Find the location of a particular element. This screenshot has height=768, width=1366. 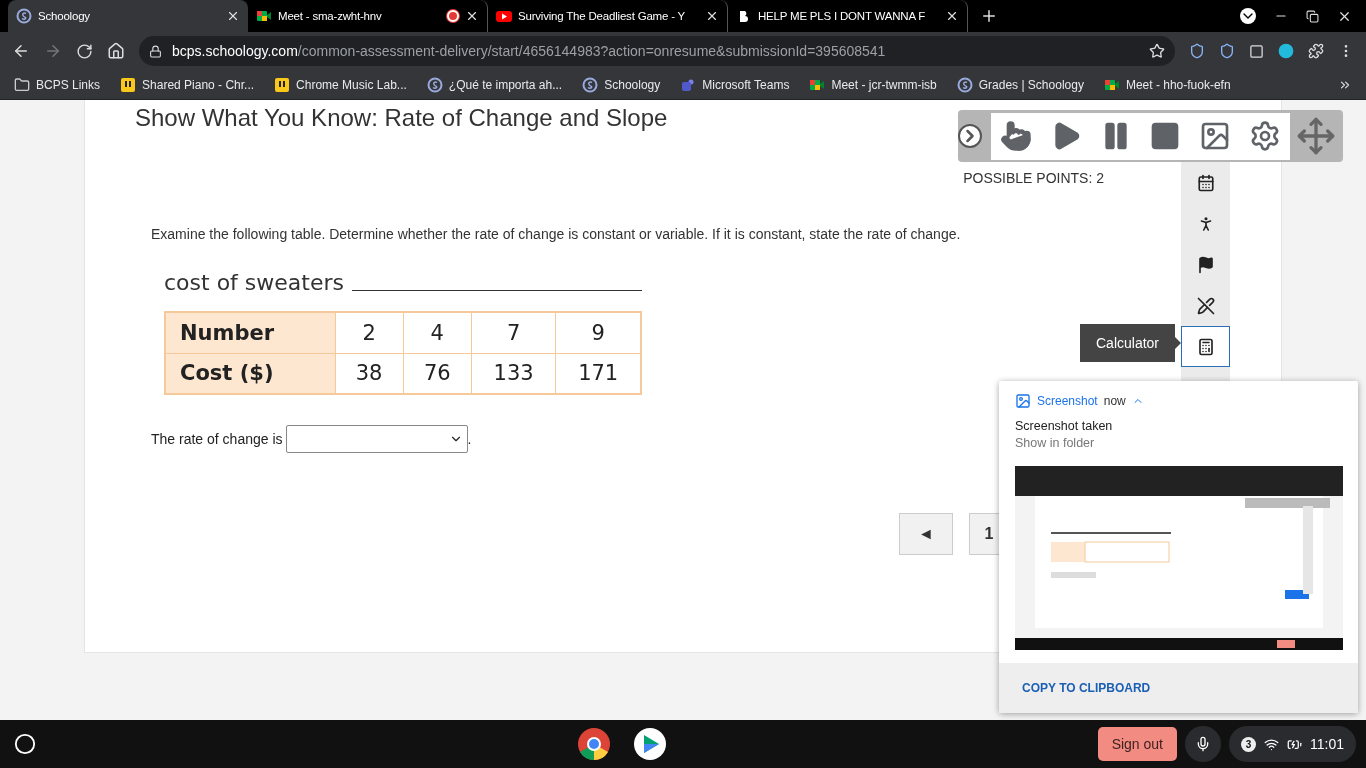

assessment-title: Show What You Know: Rate of Change and Slope is located at coordinates (402, 118).